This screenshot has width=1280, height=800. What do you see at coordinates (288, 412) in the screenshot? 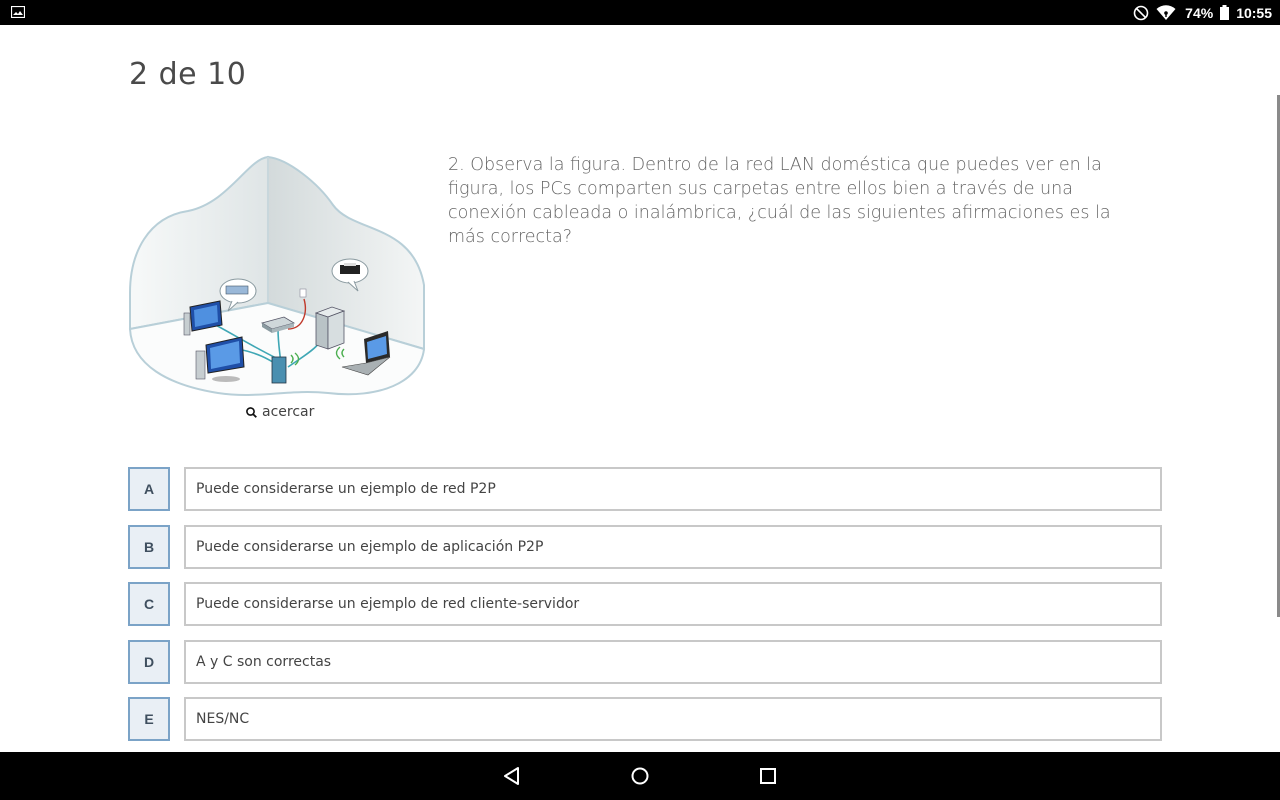
I see `zoom-label: acercar` at bounding box center [288, 412].